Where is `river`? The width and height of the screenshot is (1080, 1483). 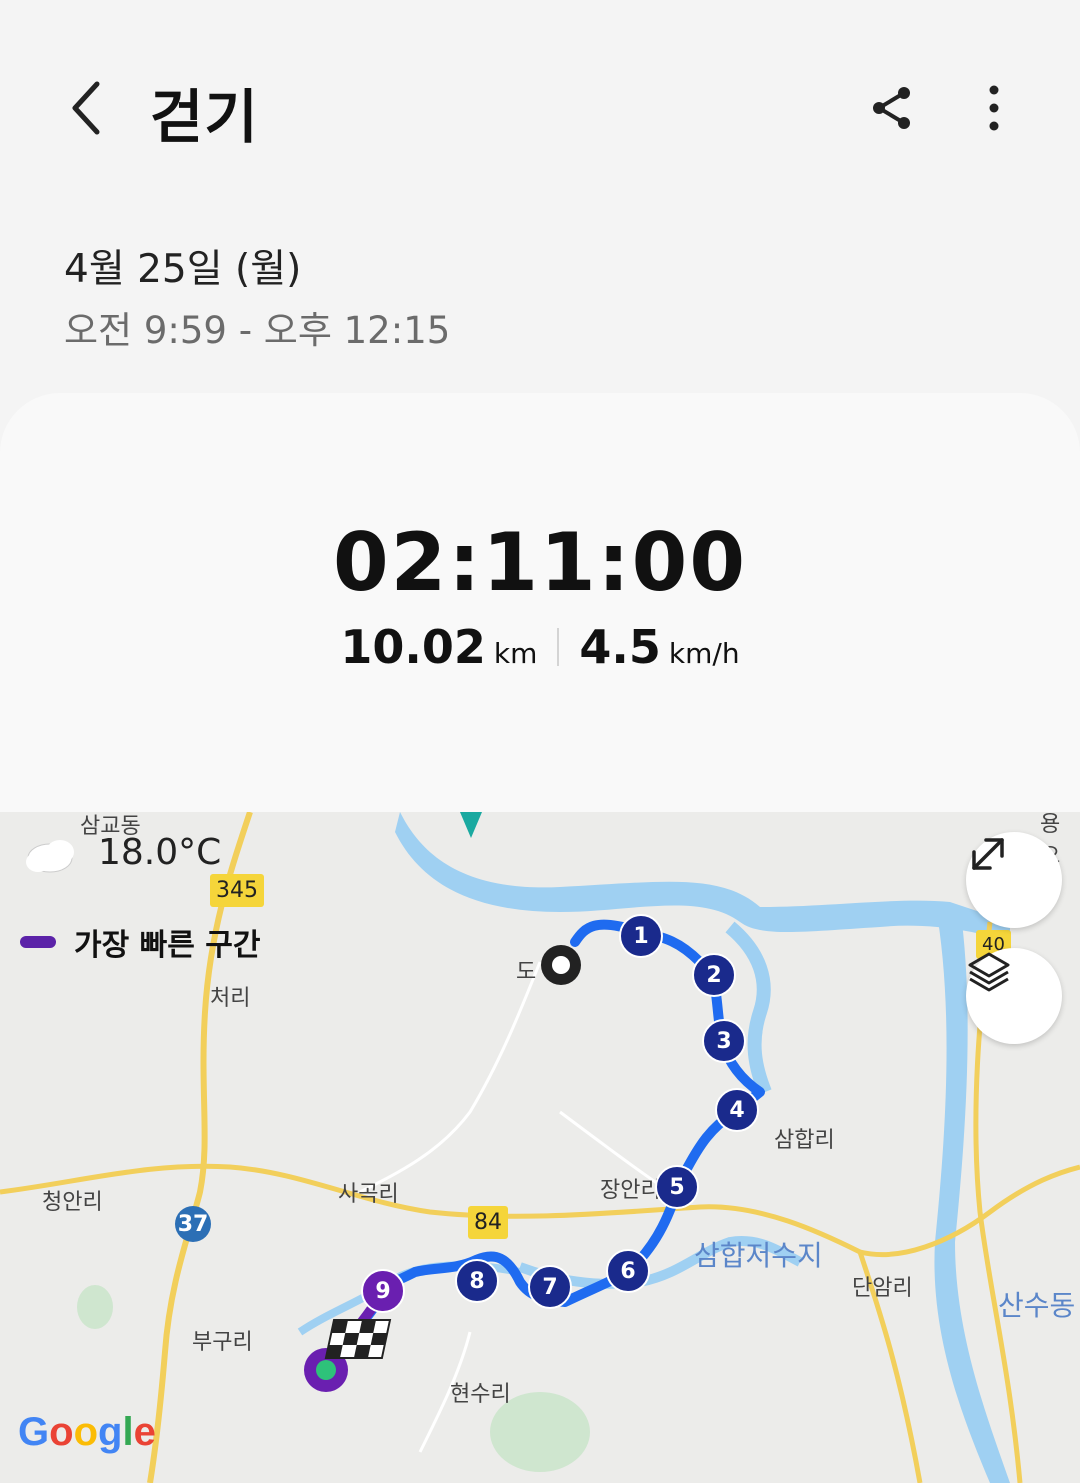
river is located at coordinates (702, 877).